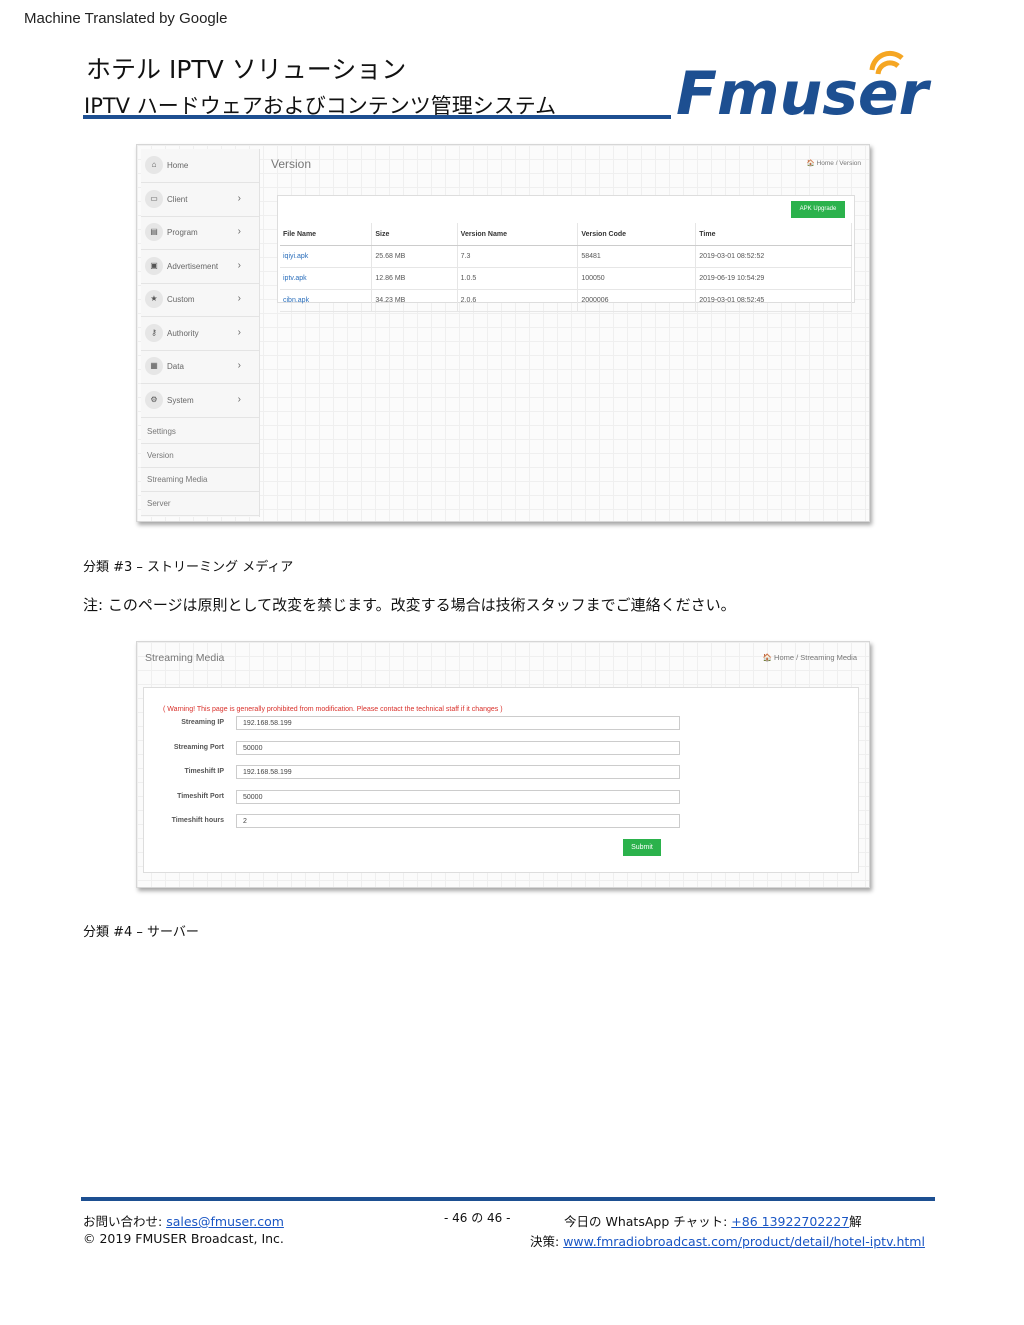 The height and width of the screenshot is (1325, 1024). What do you see at coordinates (193, 266) in the screenshot?
I see `sidebar-item-label: Advertisement` at bounding box center [193, 266].